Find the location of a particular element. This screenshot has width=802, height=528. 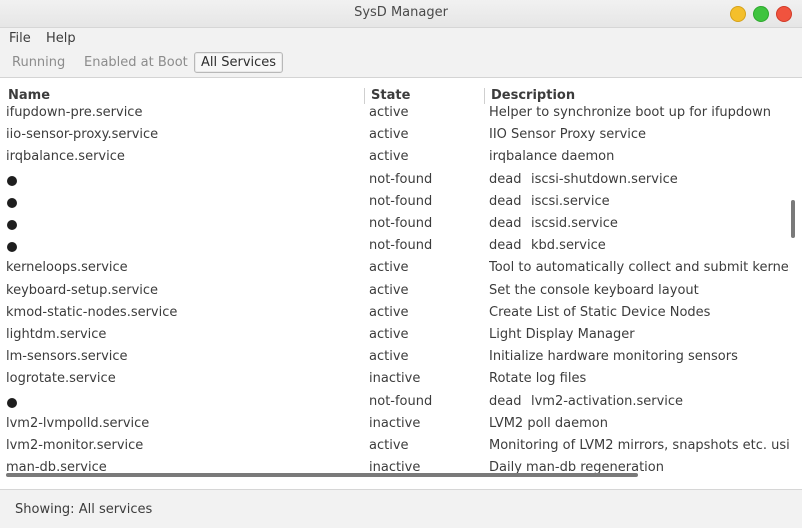

service-description: dead kbd.service is located at coordinates (639, 245).